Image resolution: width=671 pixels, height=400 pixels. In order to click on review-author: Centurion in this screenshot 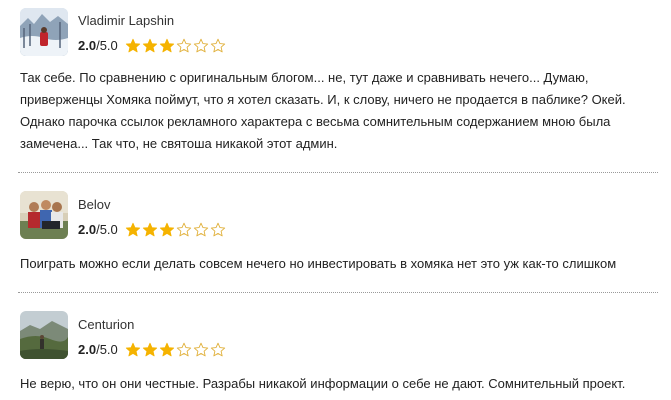, I will do `click(106, 325)`.